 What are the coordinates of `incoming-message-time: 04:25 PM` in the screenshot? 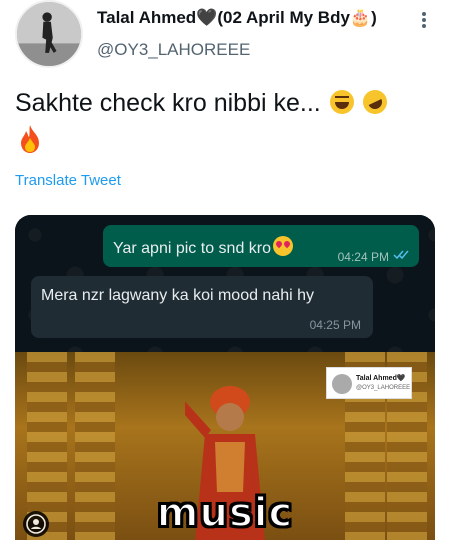 It's located at (335, 325).